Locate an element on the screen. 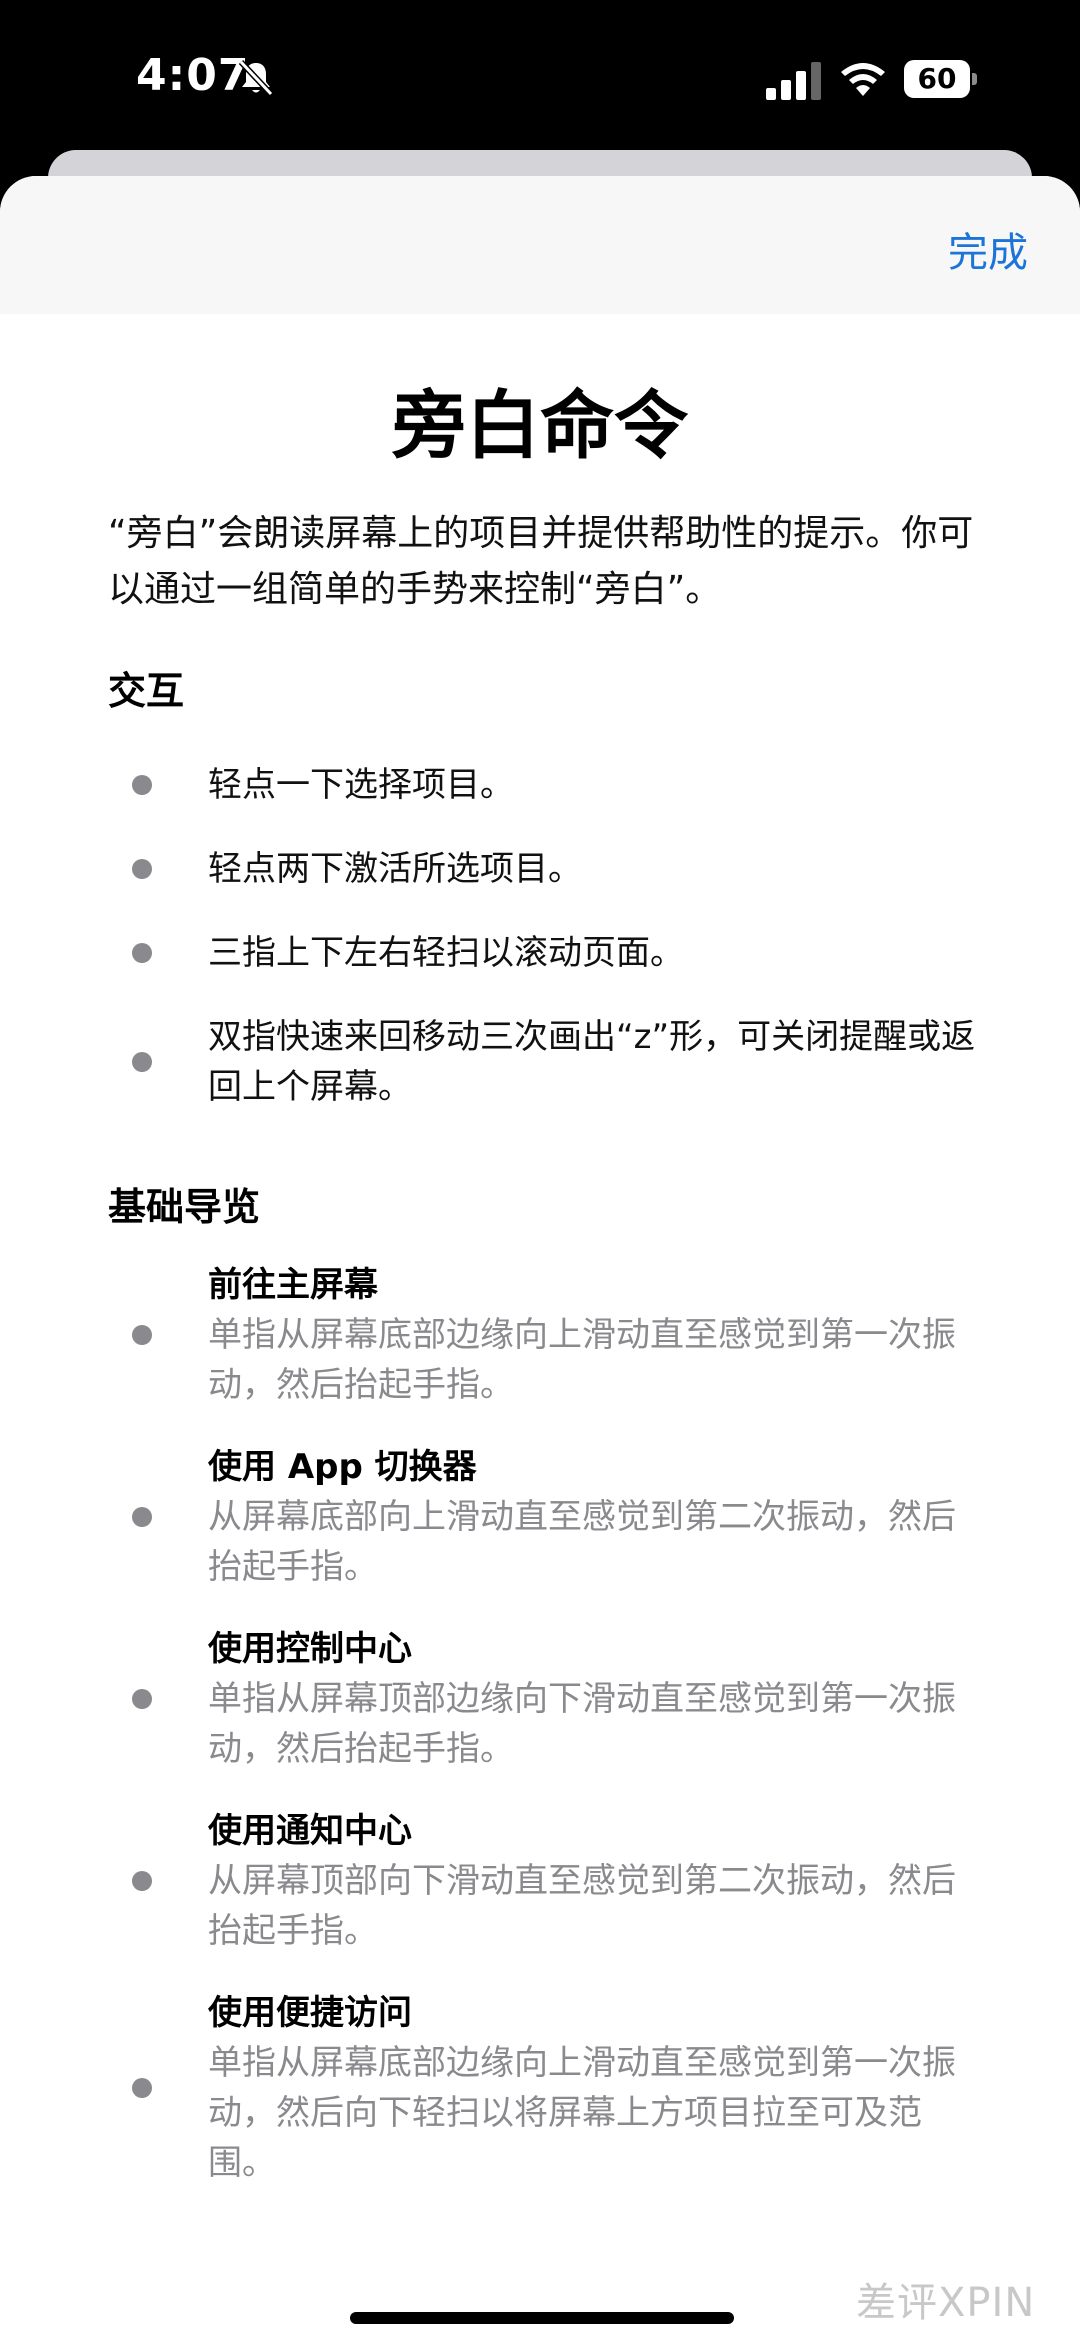 The height and width of the screenshot is (2347, 1080). item-description: 从屏幕顶部向下滑动直至感觉到第二次振动，然后抬起手指。 is located at coordinates (582, 1906).